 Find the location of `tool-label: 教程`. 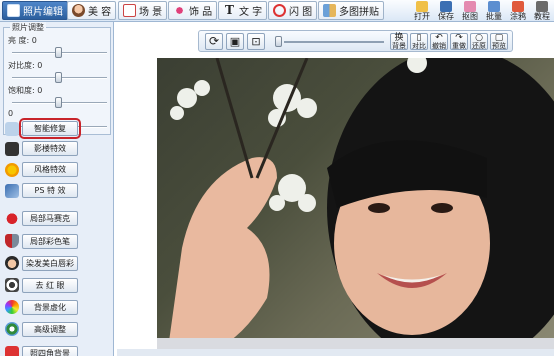

tool-label: 教程 is located at coordinates (542, 16).